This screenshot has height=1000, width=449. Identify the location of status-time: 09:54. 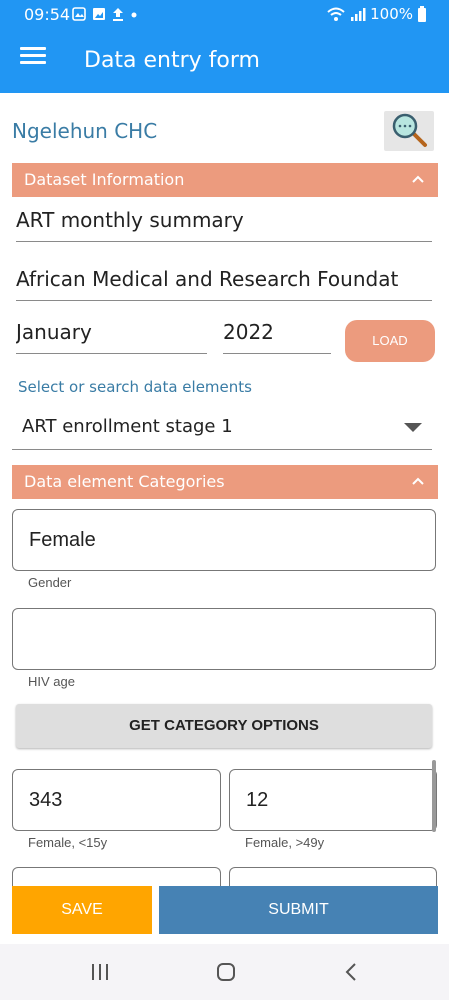
(47, 14).